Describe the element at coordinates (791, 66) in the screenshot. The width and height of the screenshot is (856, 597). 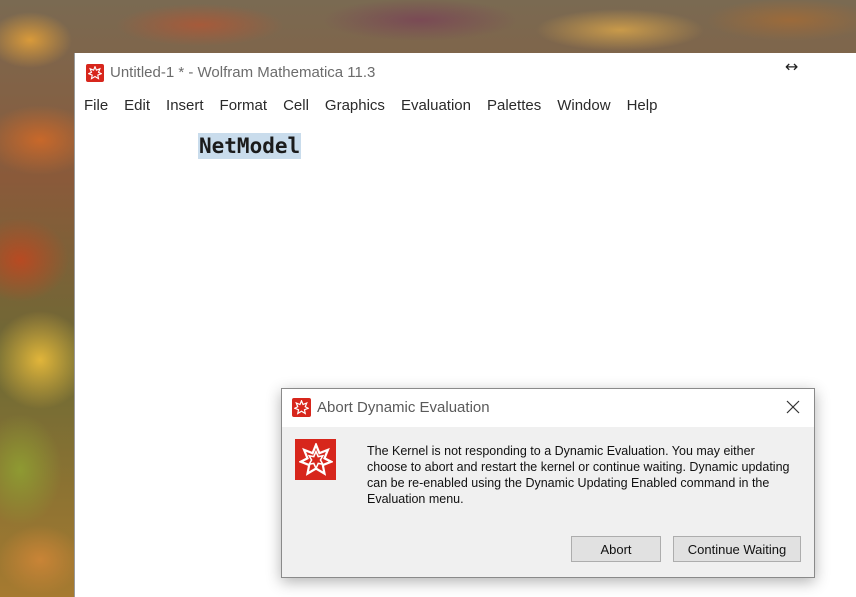
I see `resize-horizontal-icon: ↔` at that location.